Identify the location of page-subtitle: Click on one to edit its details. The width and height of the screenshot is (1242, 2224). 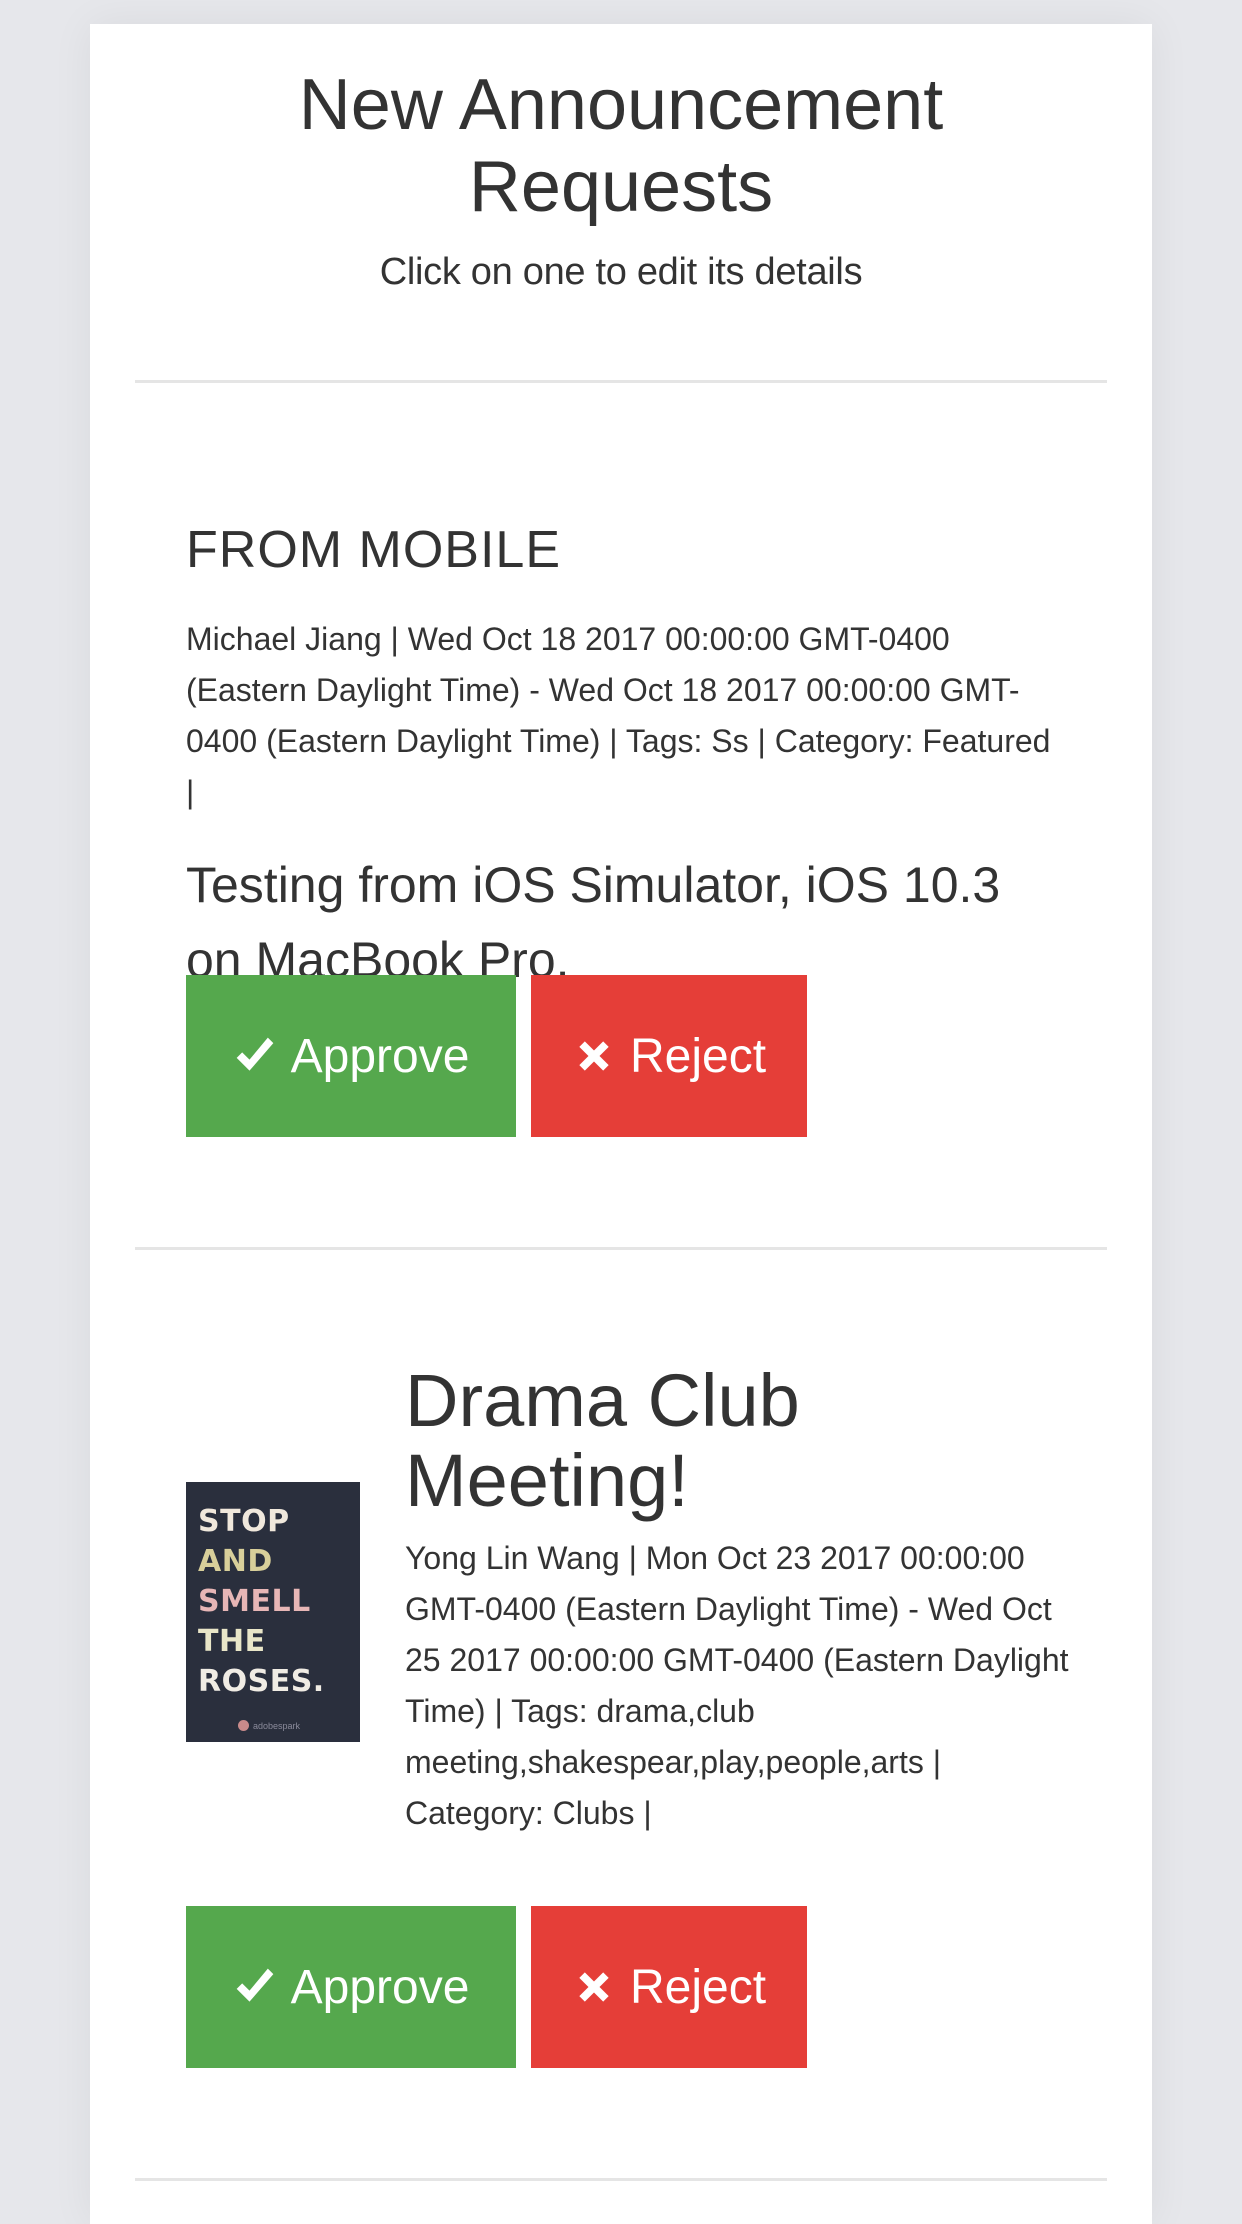
(621, 272).